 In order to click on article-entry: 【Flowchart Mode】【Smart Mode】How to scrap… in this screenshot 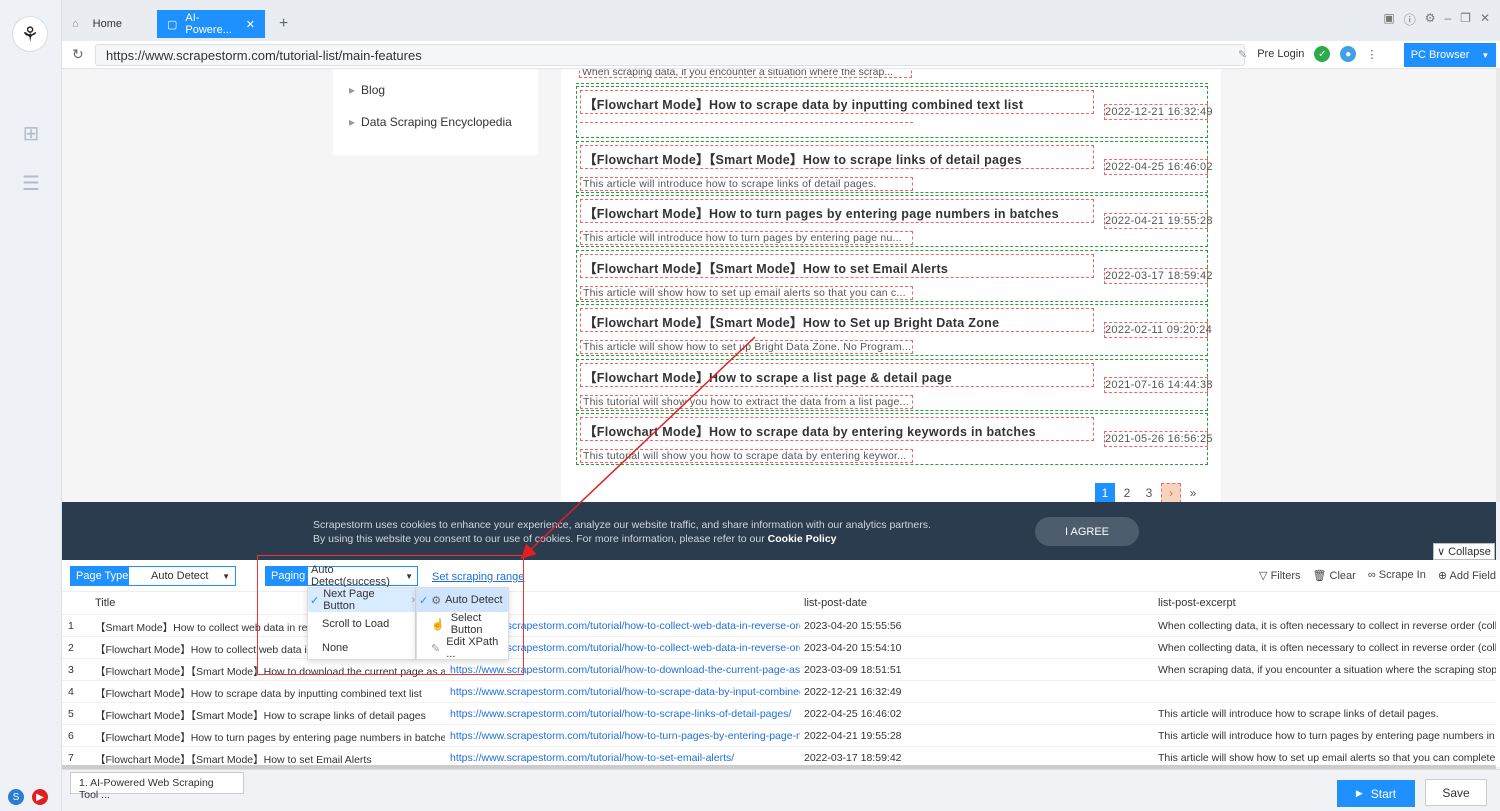, I will do `click(894, 166)`.